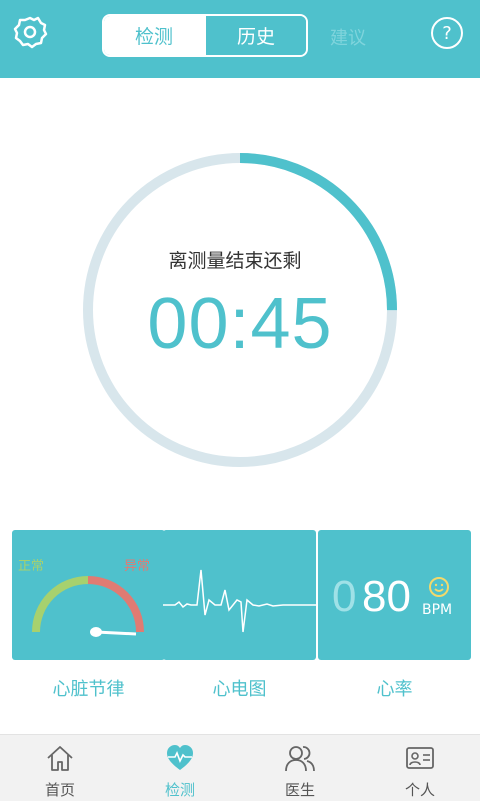 This screenshot has width=480, height=801. I want to click on nav-doctor-label: 医生, so click(299, 790).